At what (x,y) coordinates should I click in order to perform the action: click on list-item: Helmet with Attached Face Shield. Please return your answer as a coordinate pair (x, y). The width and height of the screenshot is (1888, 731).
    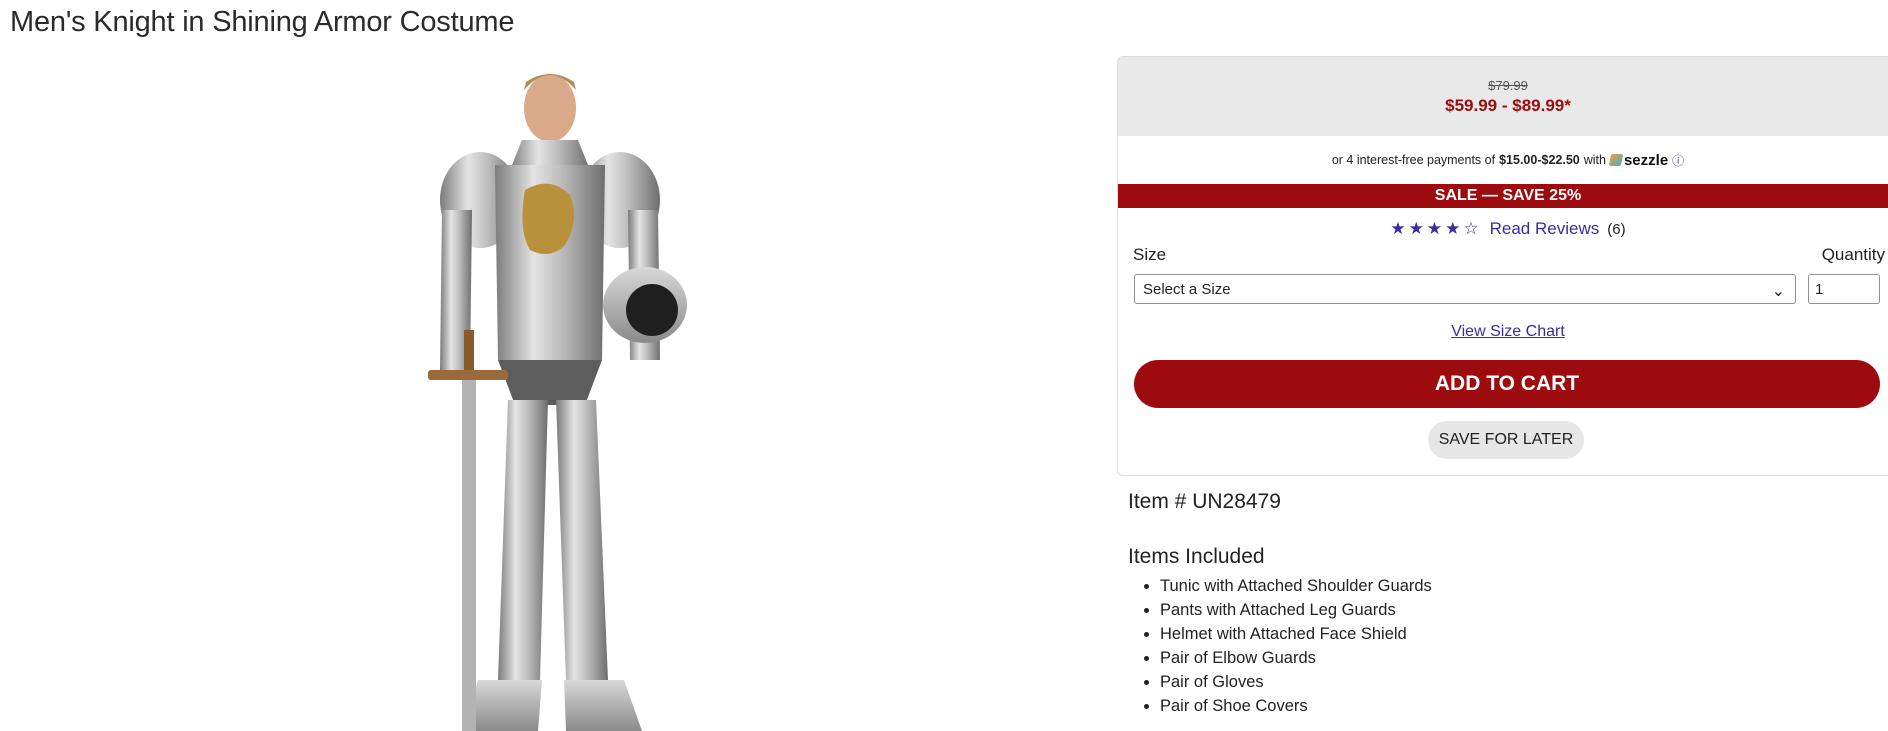
    Looking at the image, I should click on (1296, 634).